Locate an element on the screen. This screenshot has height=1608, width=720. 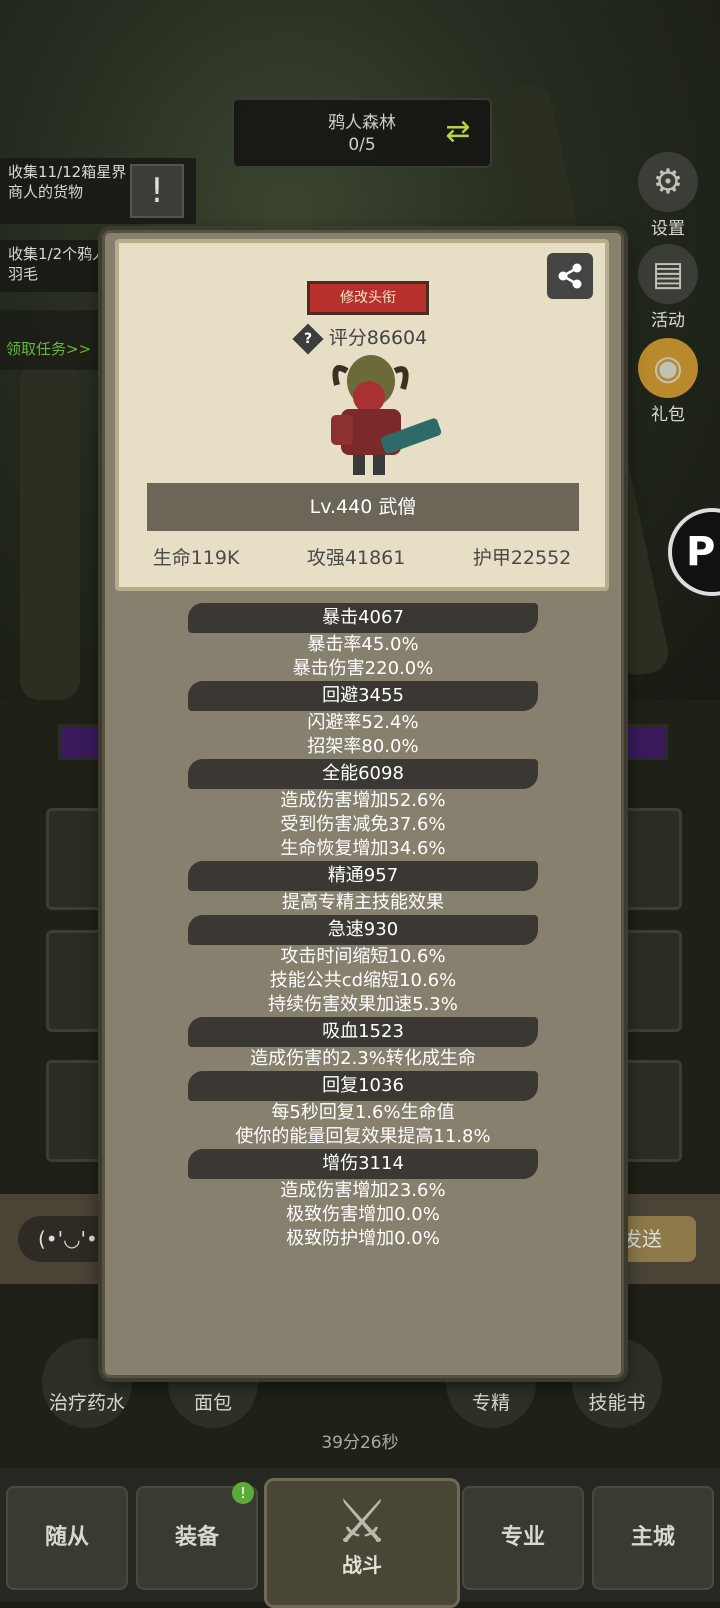
exclamation-icon: ! is located at coordinates (157, 191).